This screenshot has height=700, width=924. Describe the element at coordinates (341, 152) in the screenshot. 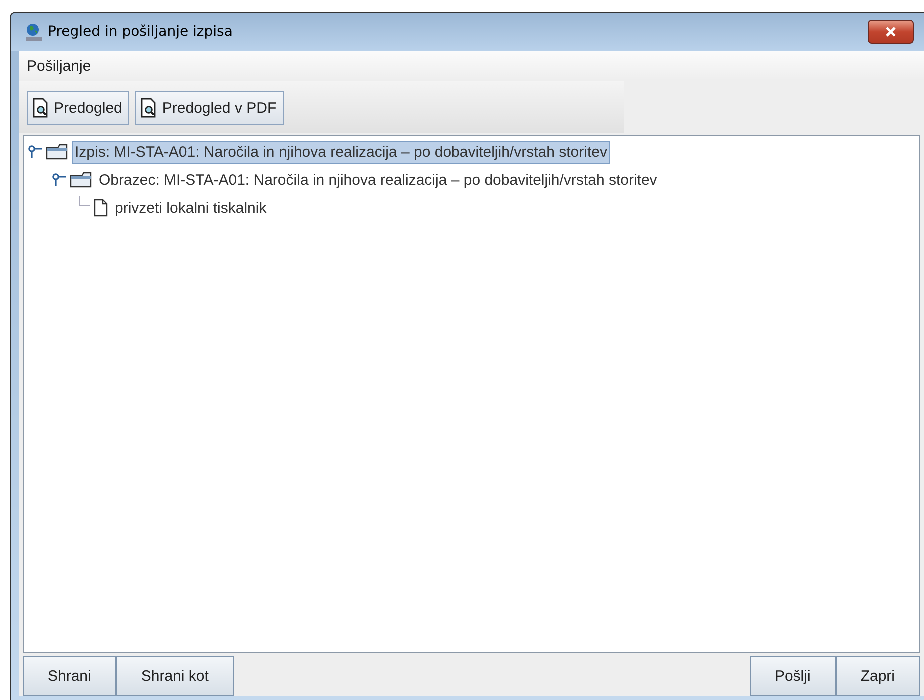

I see `tree-item: Izpis: MI-STA-A01: Naročila in njihova realizacija – po dobaviteljih/vrstah storitev` at that location.